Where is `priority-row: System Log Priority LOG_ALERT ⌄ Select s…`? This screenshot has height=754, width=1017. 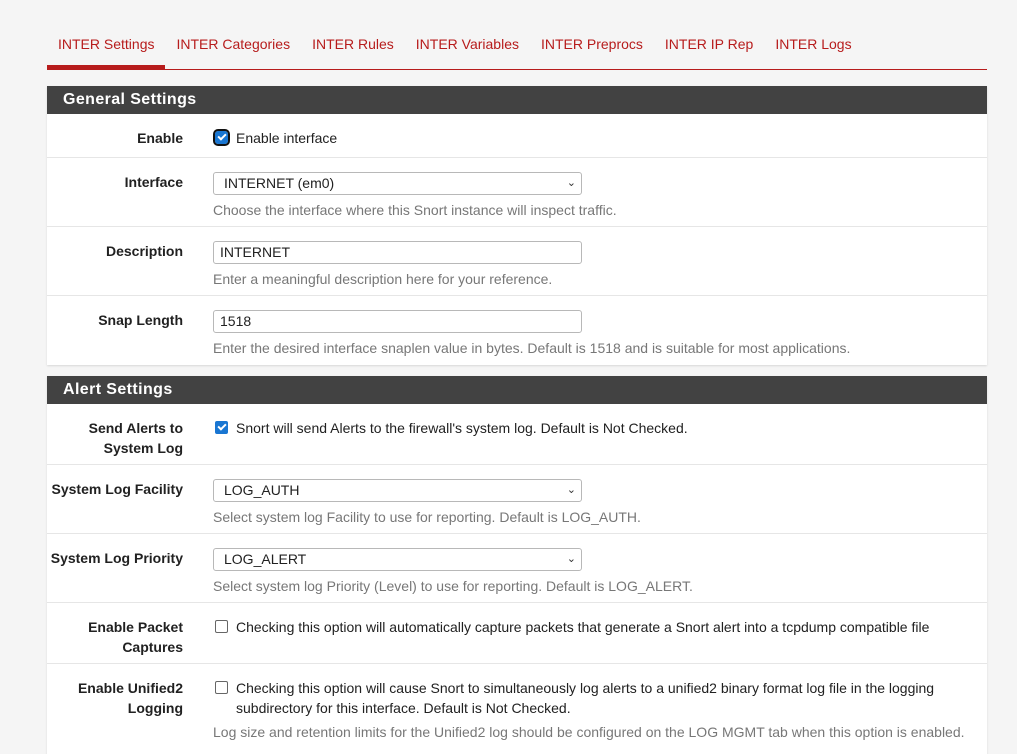 priority-row: System Log Priority LOG_ALERT ⌄ Select s… is located at coordinates (517, 568).